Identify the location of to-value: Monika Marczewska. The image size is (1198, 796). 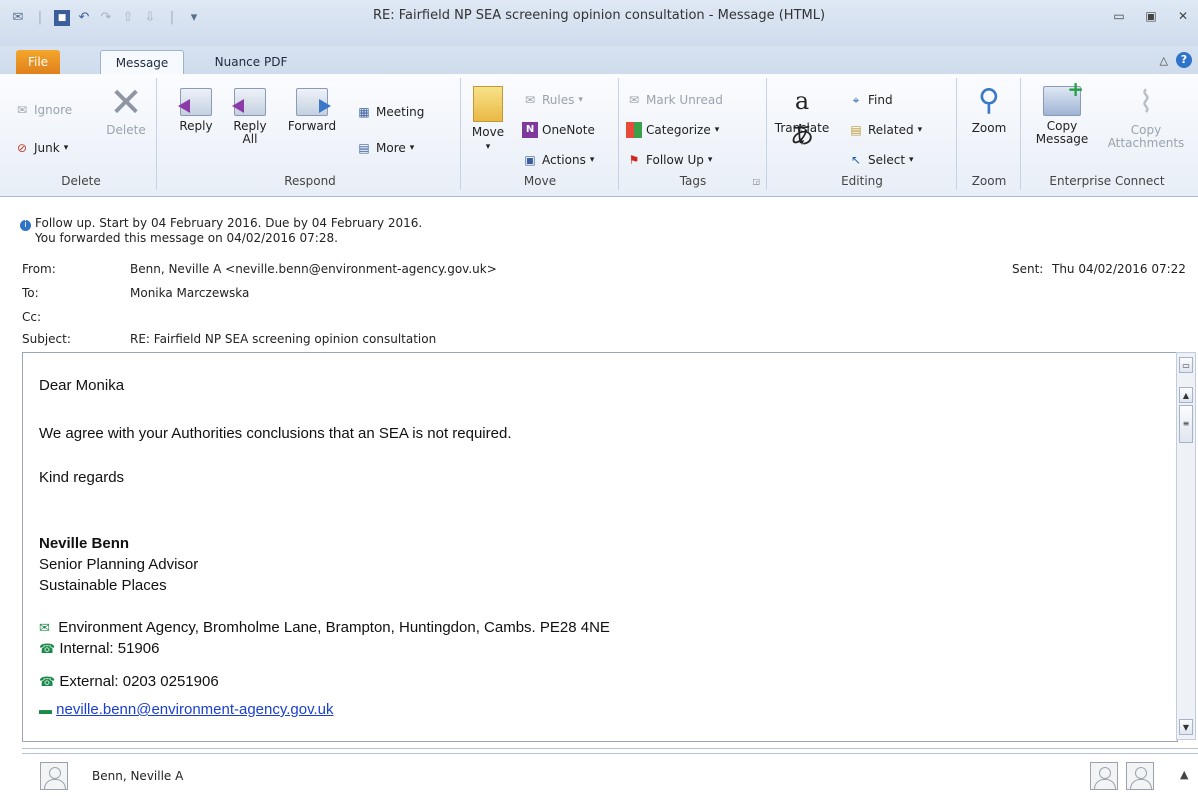
(189, 293).